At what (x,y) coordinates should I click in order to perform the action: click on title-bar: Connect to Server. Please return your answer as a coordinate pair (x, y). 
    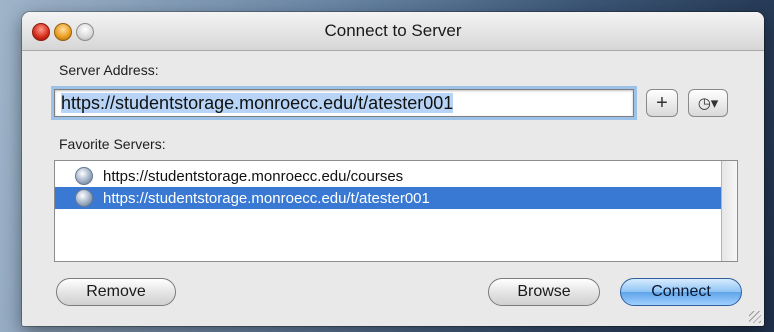
    Looking at the image, I should click on (393, 31).